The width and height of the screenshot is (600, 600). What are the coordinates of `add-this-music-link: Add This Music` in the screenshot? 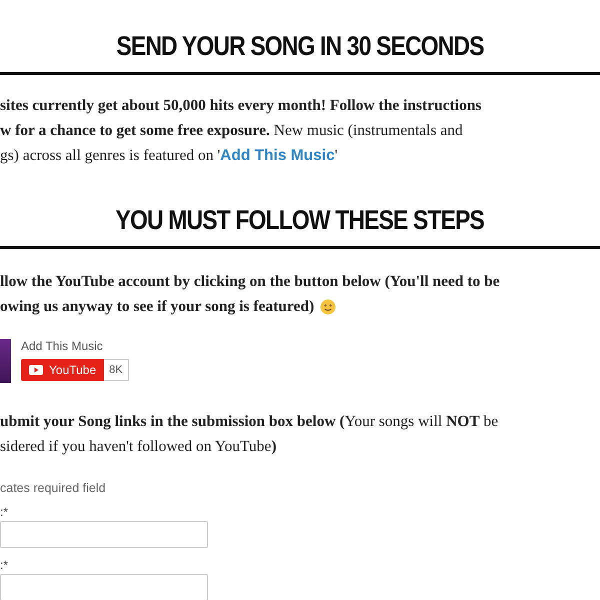 It's located at (277, 155).